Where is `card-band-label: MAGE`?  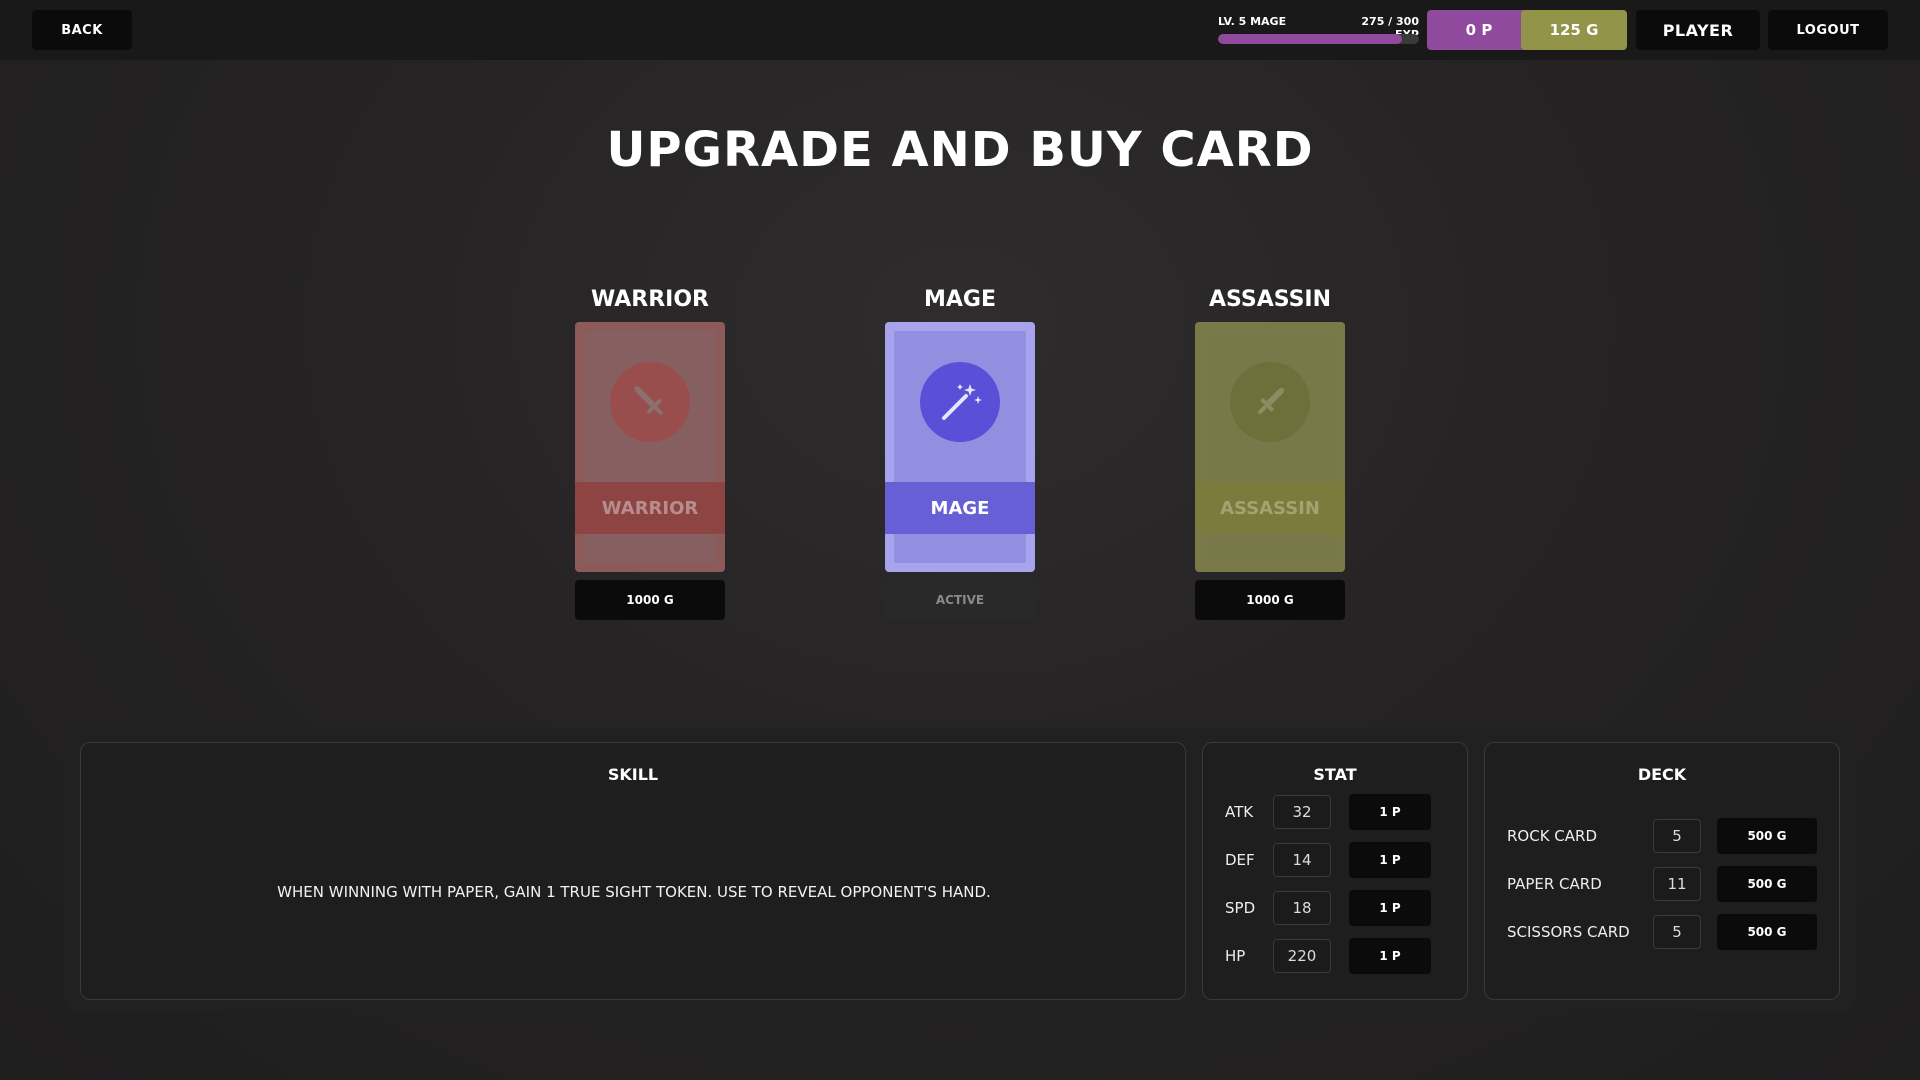 card-band-label: MAGE is located at coordinates (960, 508).